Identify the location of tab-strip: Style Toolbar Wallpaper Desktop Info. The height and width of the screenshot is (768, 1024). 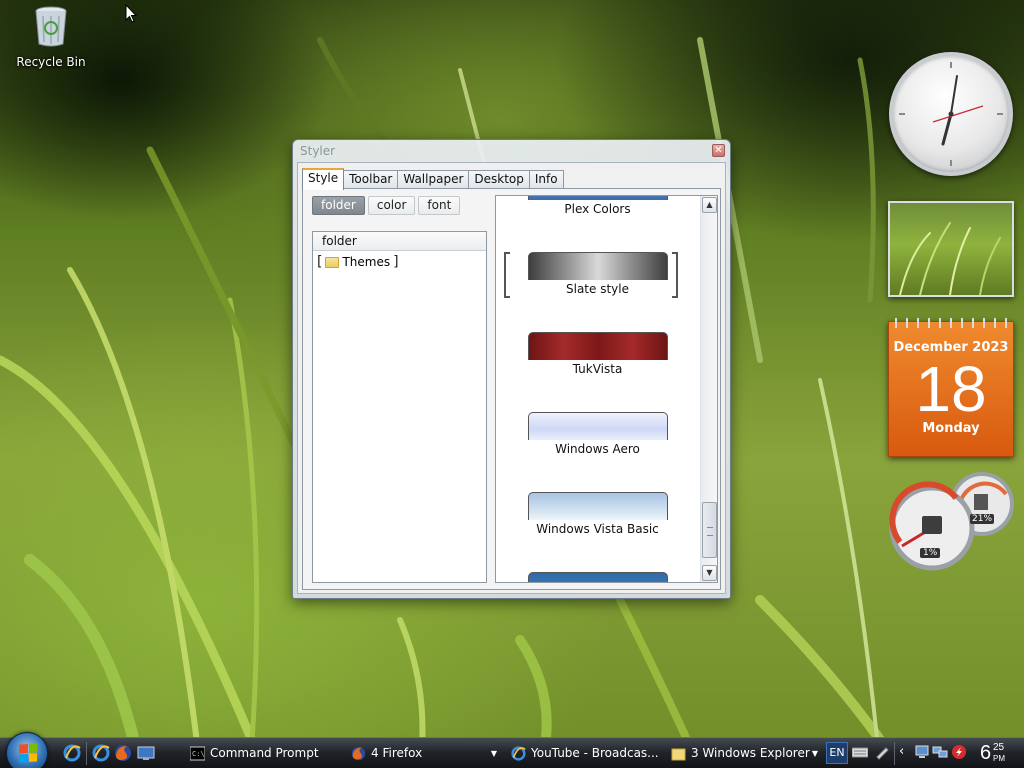
(433, 179).